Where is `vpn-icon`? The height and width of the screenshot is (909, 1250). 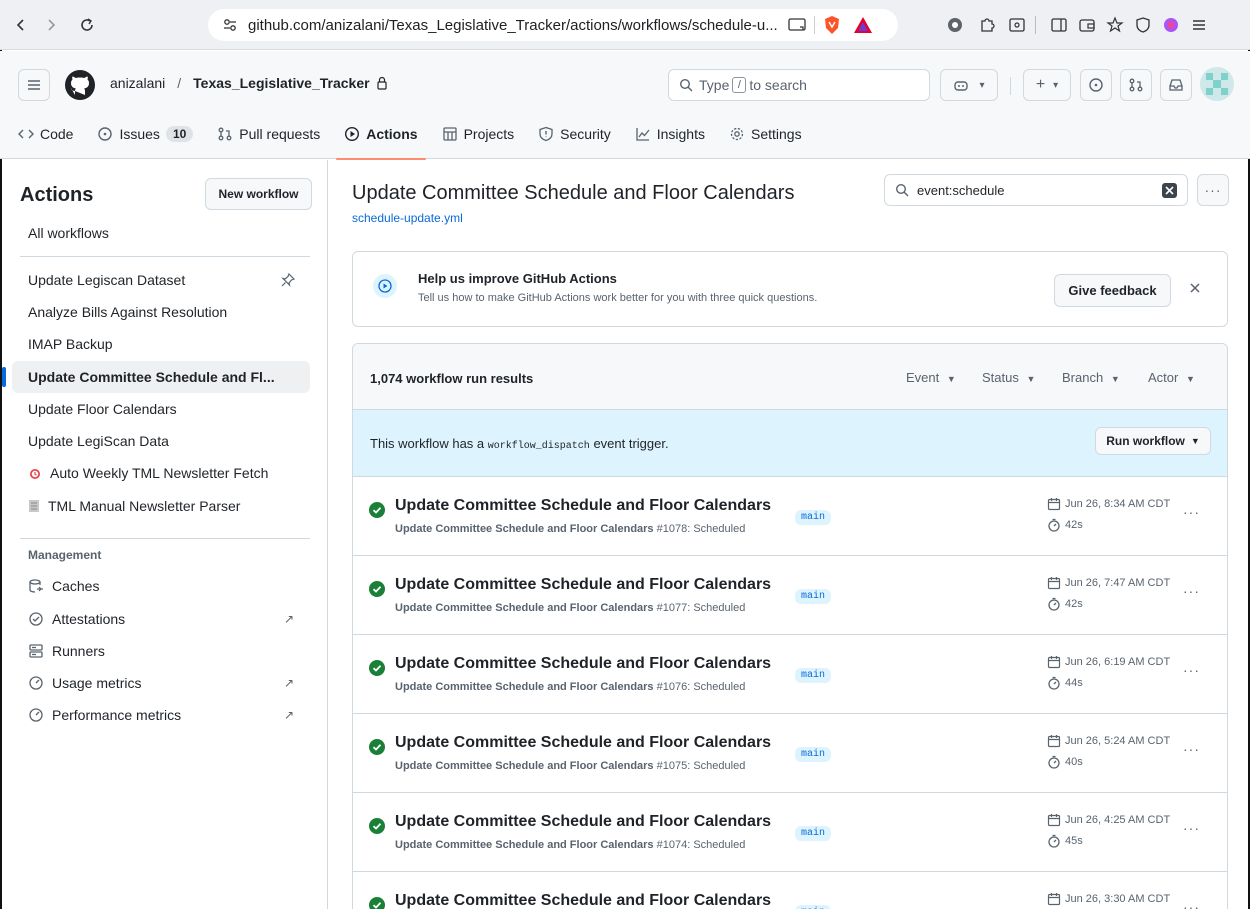
vpn-icon is located at coordinates (1143, 25).